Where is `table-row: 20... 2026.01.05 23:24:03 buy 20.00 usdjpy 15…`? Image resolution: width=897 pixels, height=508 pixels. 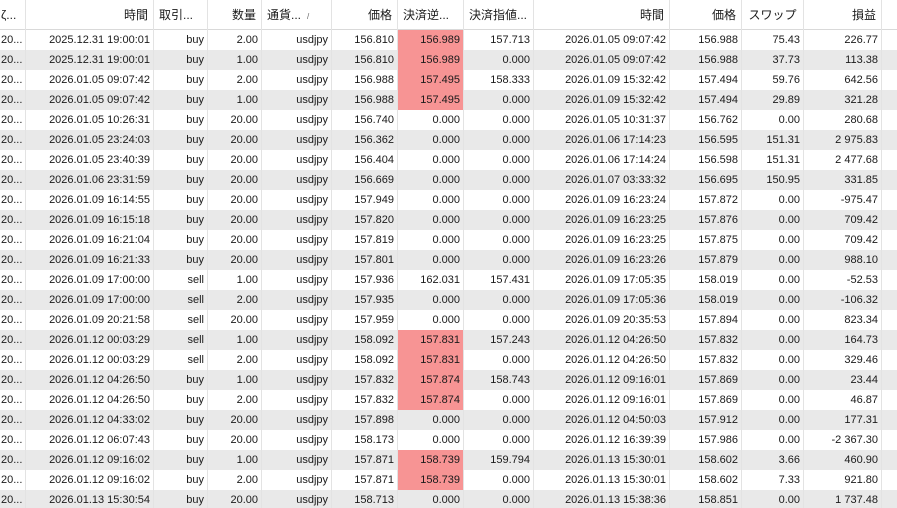 table-row: 20... 2026.01.05 23:24:03 buy 20.00 usdjpy 15… is located at coordinates (448, 140).